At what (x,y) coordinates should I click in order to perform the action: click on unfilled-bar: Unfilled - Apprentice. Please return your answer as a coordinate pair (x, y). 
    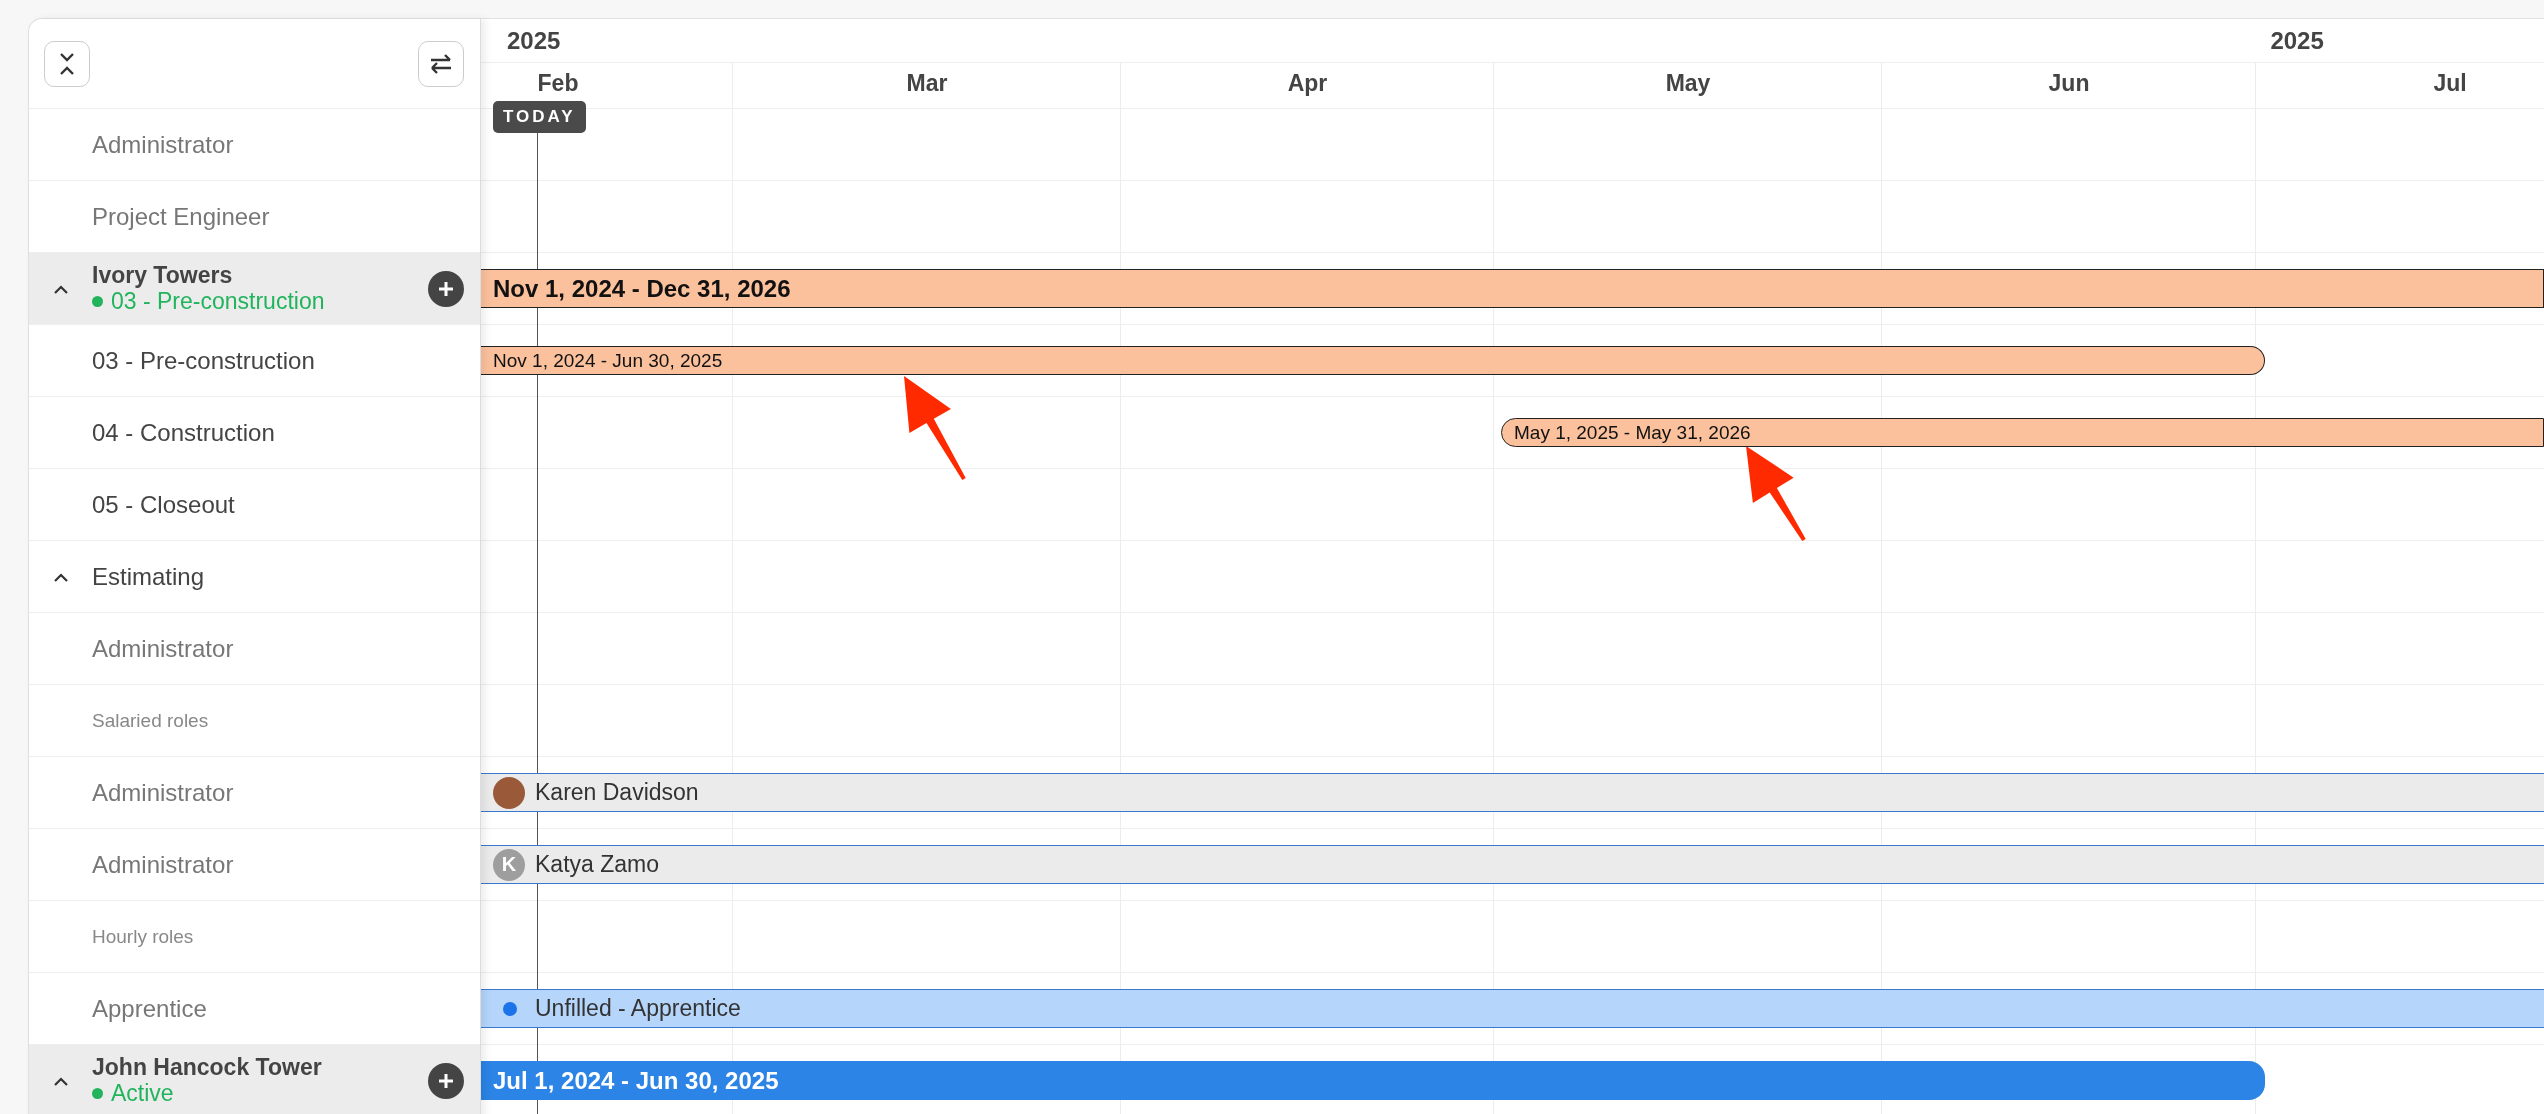
    Looking at the image, I should click on (1512, 1008).